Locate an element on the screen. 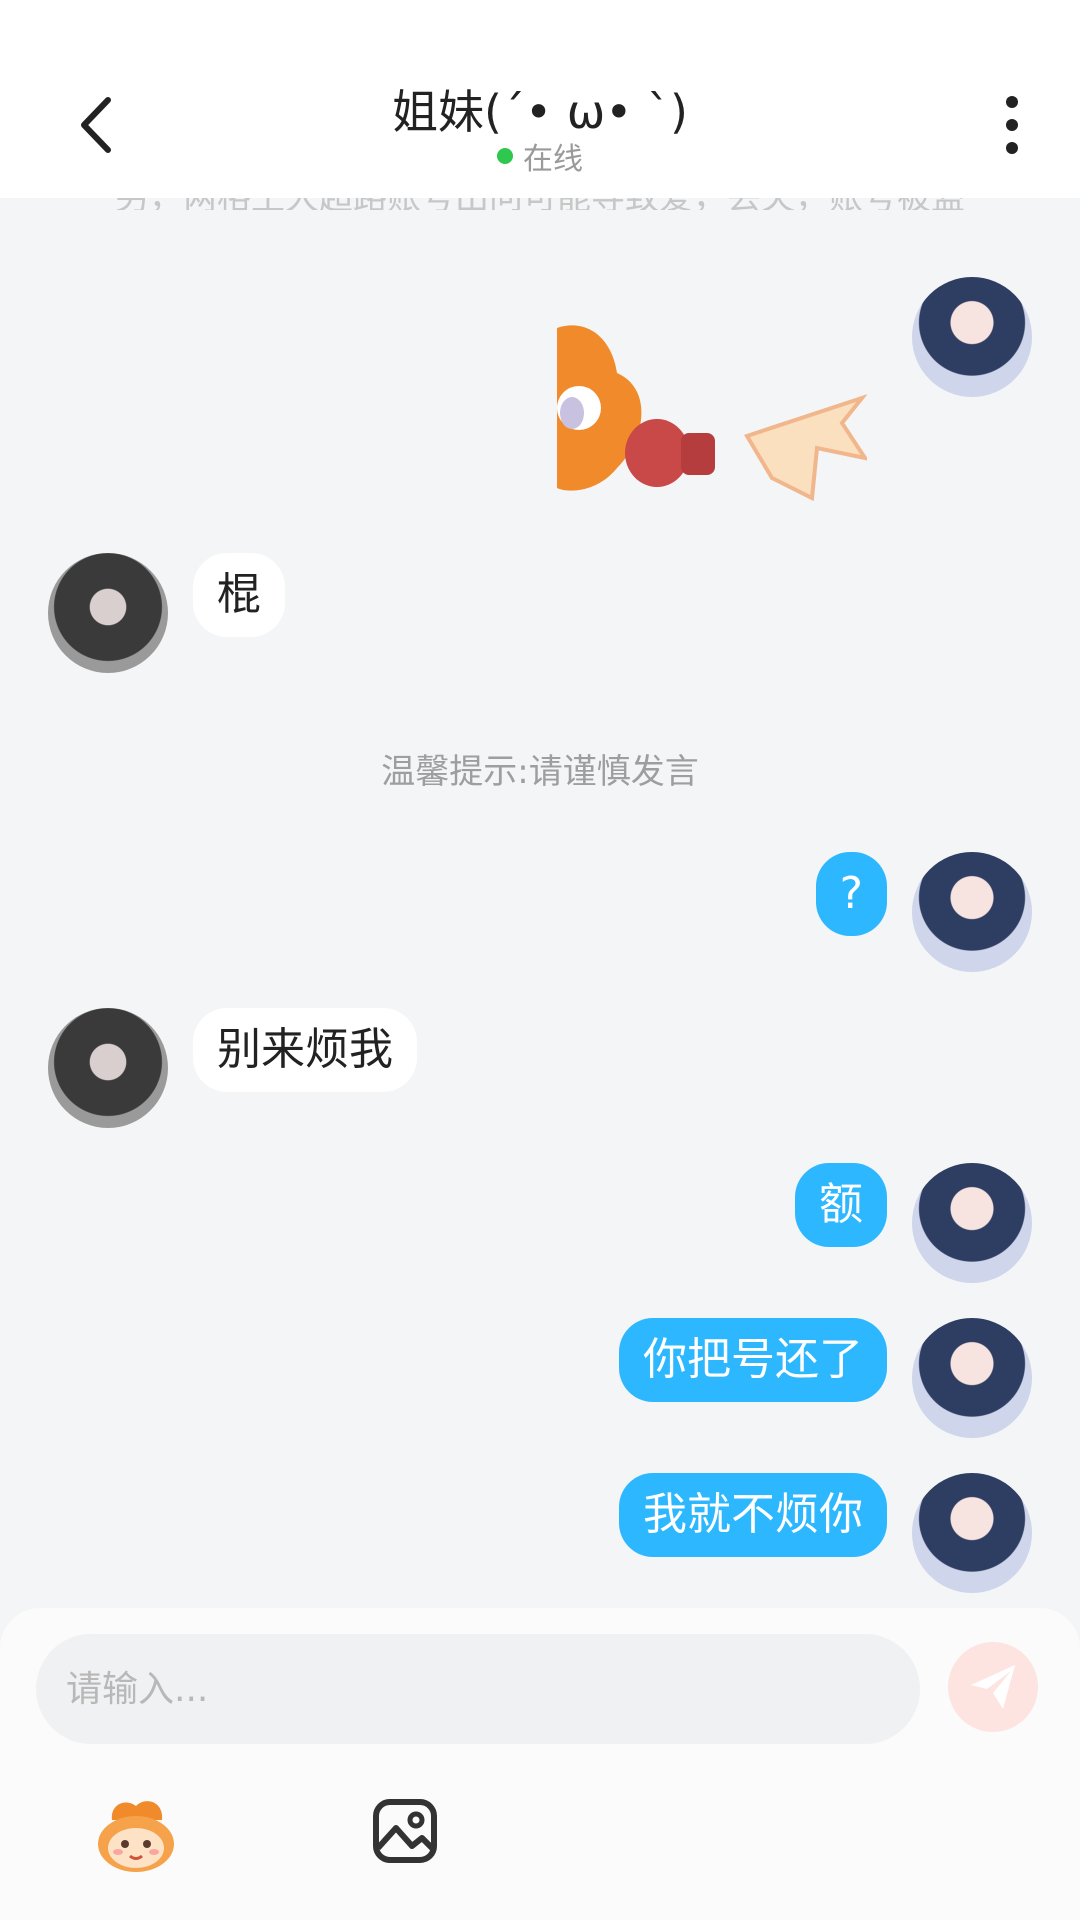 This screenshot has width=1080, height=1920. online-dot-icon is located at coordinates (505, 156).